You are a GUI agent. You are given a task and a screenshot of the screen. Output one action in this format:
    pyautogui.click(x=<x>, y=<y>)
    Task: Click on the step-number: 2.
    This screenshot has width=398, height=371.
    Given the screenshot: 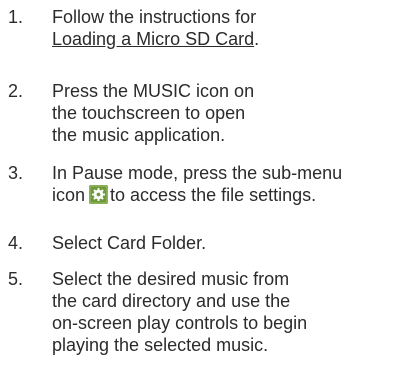 What is the action you would take?
    pyautogui.click(x=16, y=91)
    